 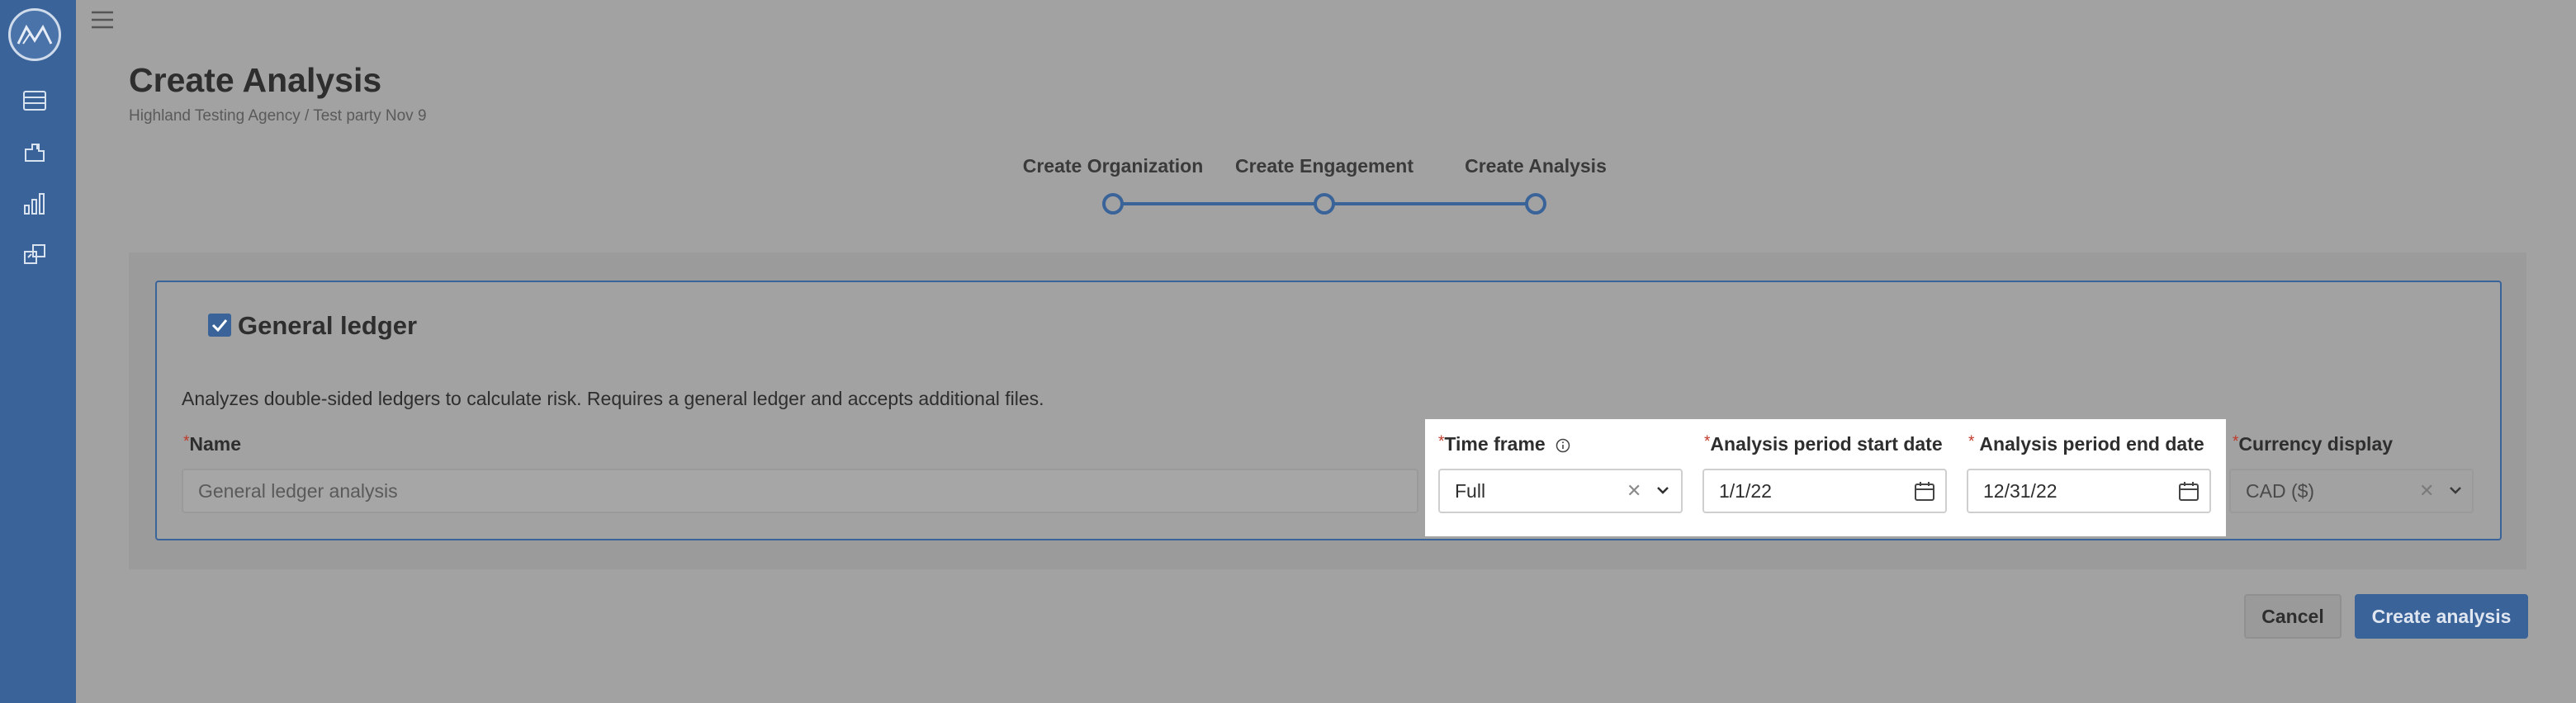 I want to click on name-placeholder: General ledger analysis, so click(x=298, y=490).